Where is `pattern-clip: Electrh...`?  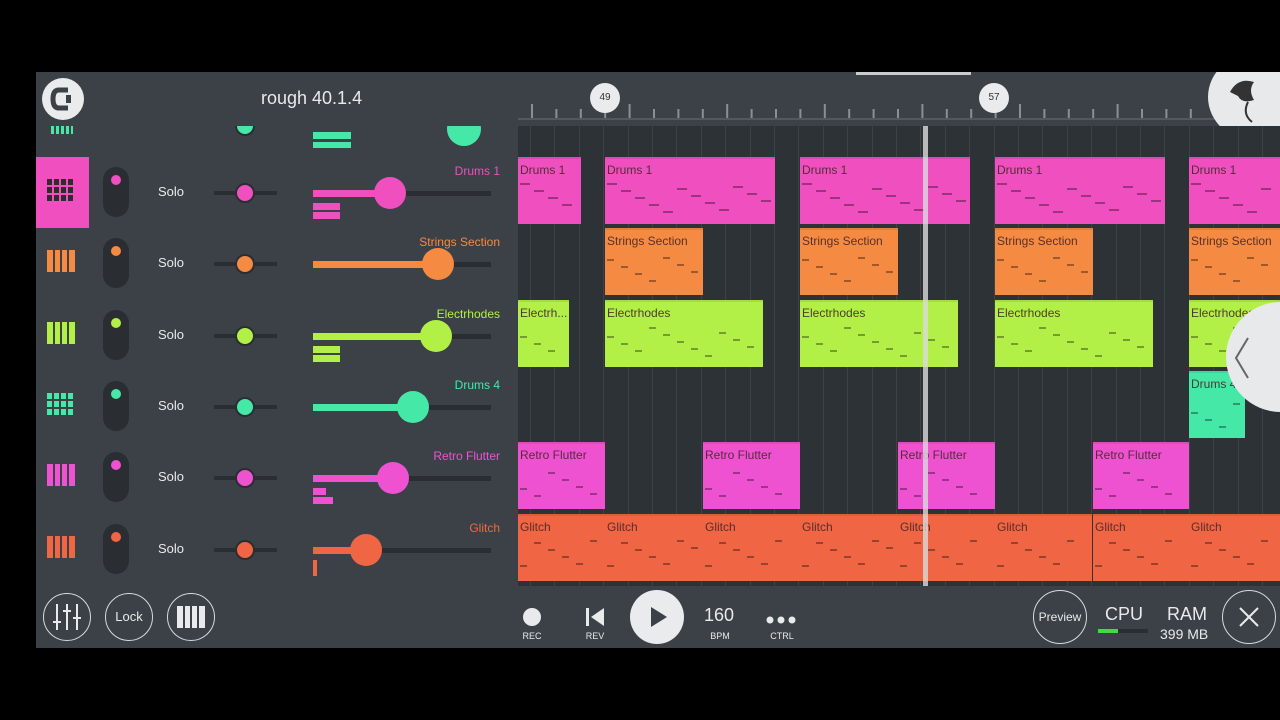 pattern-clip: Electrh... is located at coordinates (543, 333).